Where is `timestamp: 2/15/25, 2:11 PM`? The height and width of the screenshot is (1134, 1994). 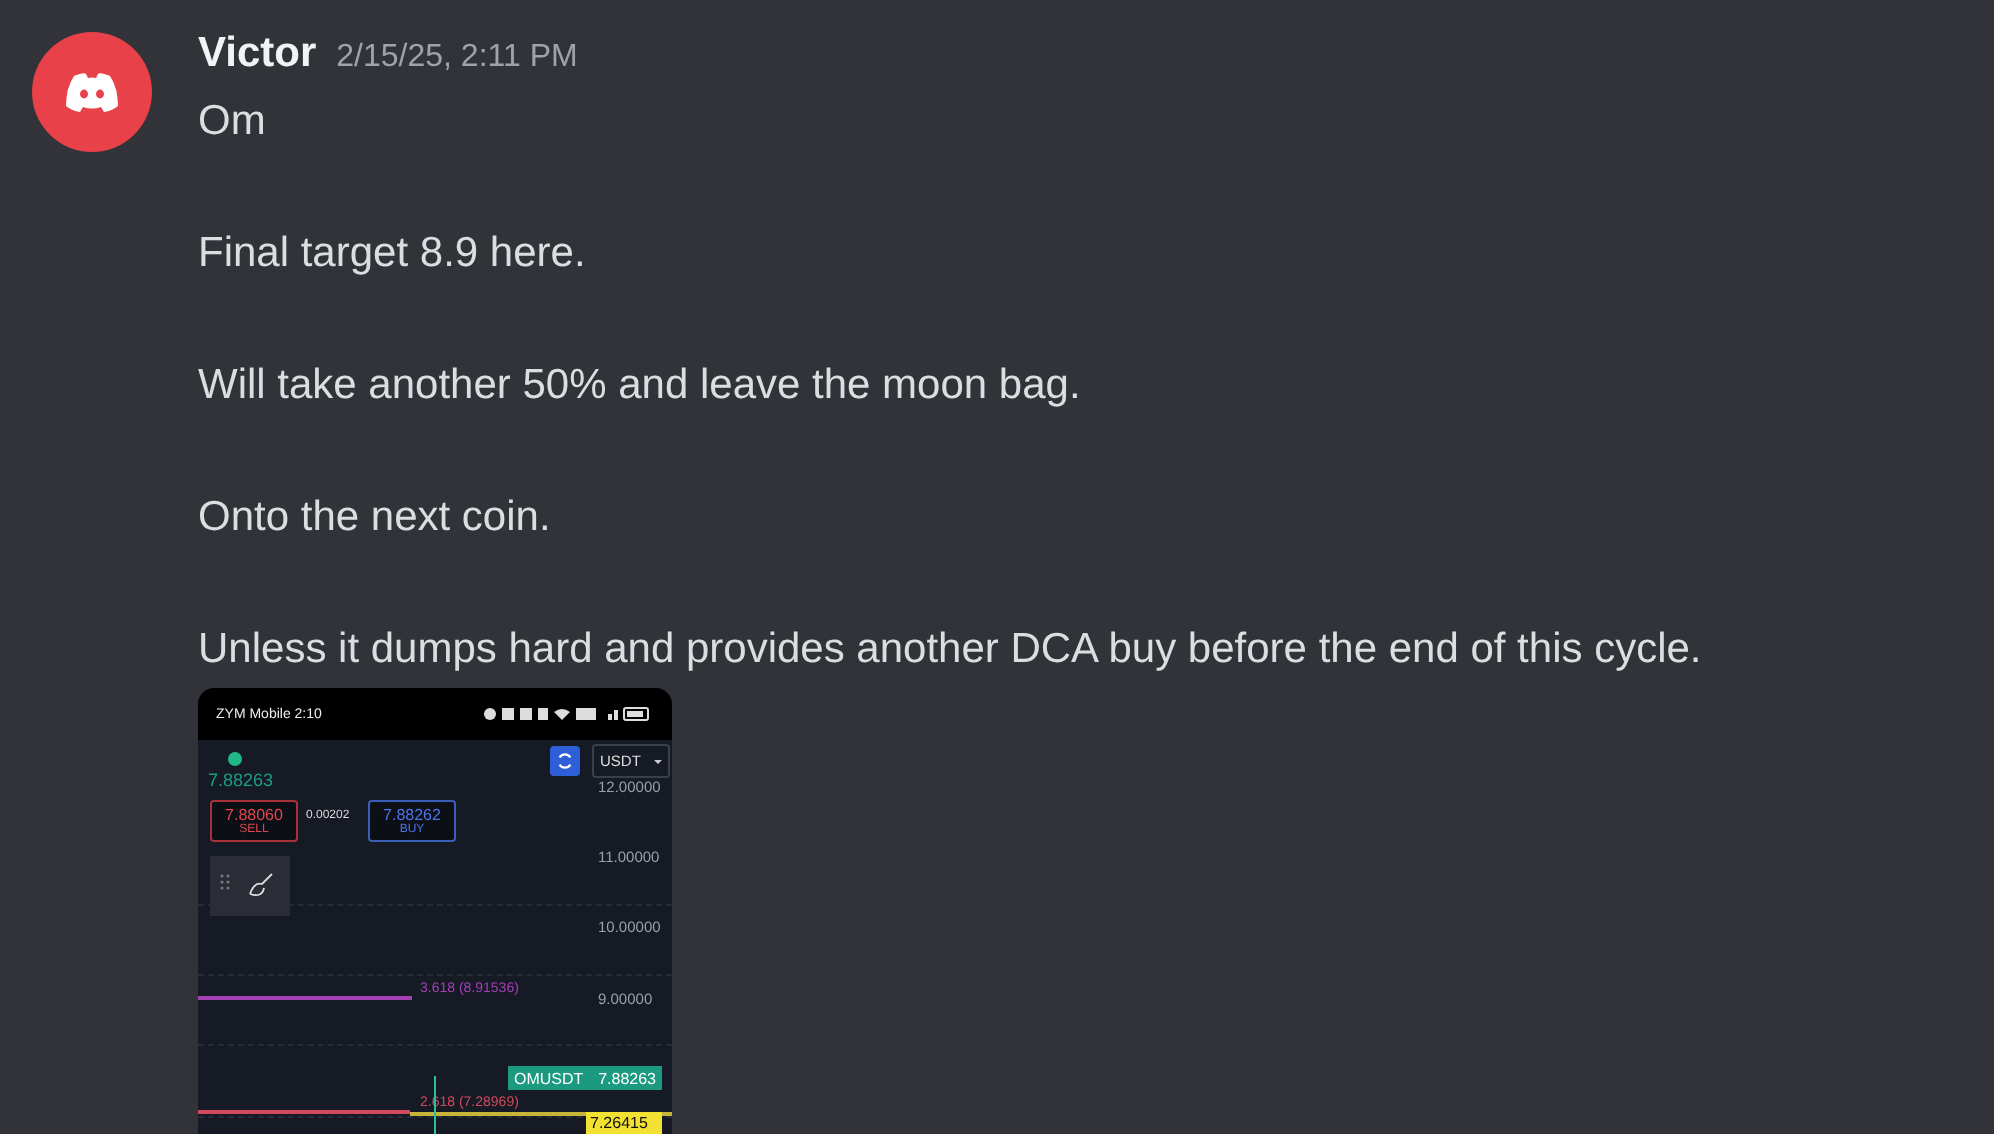 timestamp: 2/15/25, 2:11 PM is located at coordinates (457, 58).